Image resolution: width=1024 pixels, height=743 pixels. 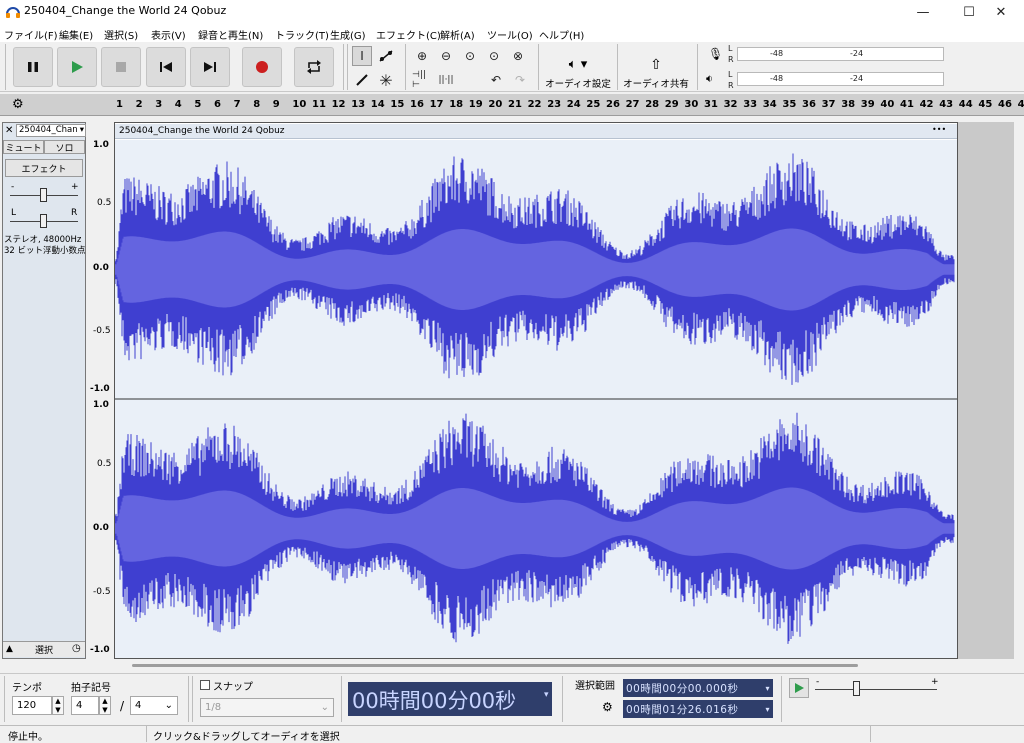 What do you see at coordinates (848, 104) in the screenshot?
I see `ruler-tick-label: 38` at bounding box center [848, 104].